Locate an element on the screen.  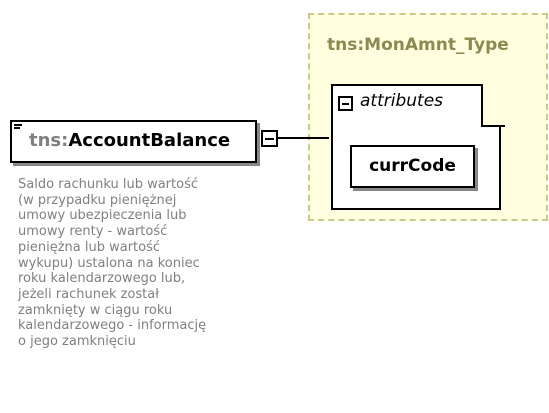
element-name: tns:AccountBalance is located at coordinates (129, 140).